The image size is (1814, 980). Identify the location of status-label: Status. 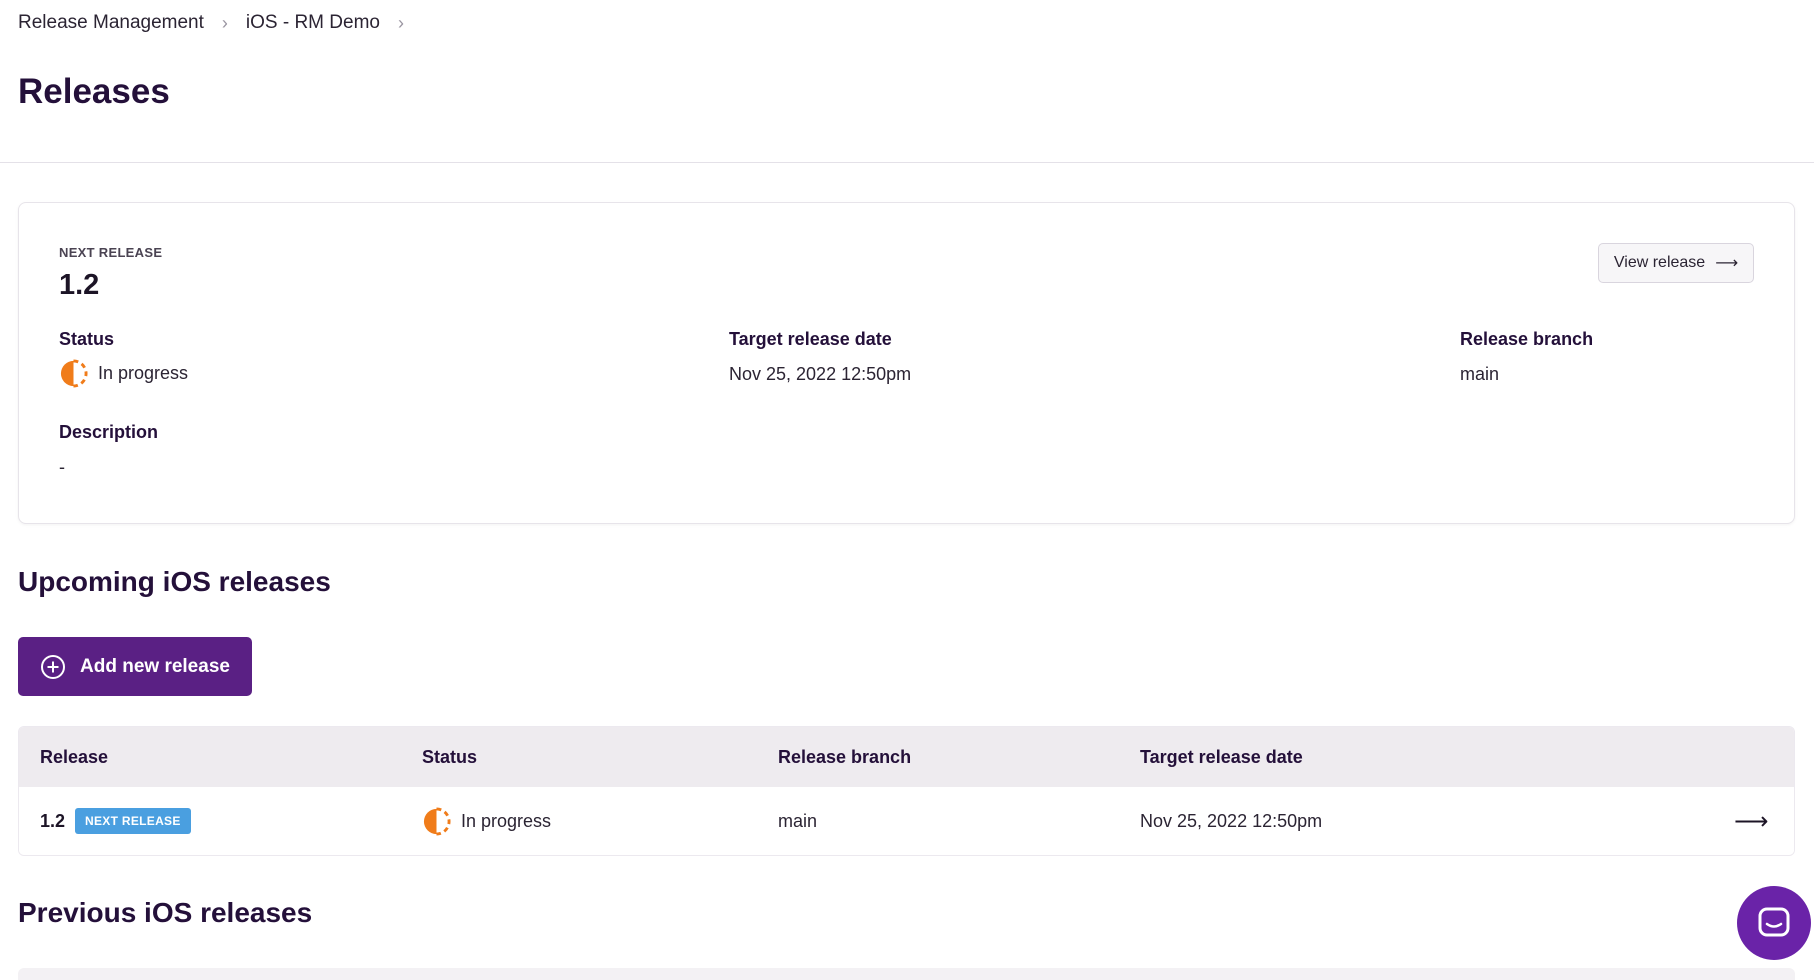
(87, 339).